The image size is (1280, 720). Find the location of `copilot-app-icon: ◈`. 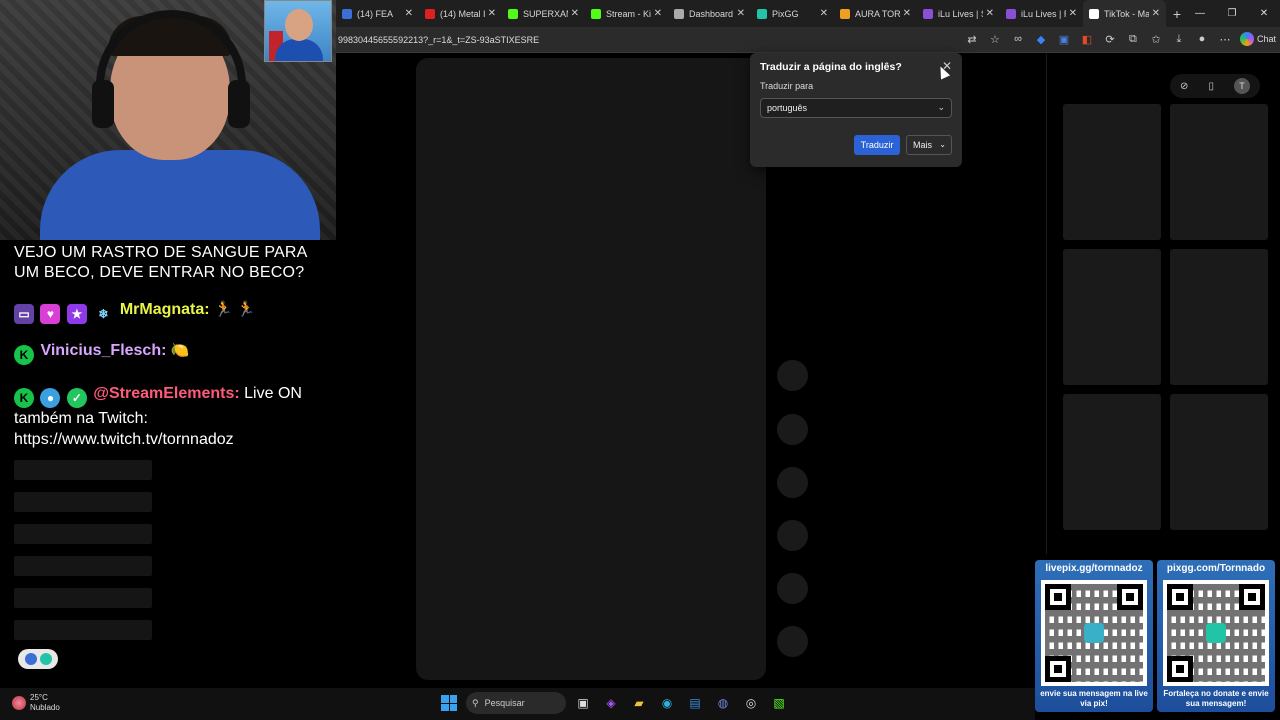

copilot-app-icon: ◈ is located at coordinates (611, 703).